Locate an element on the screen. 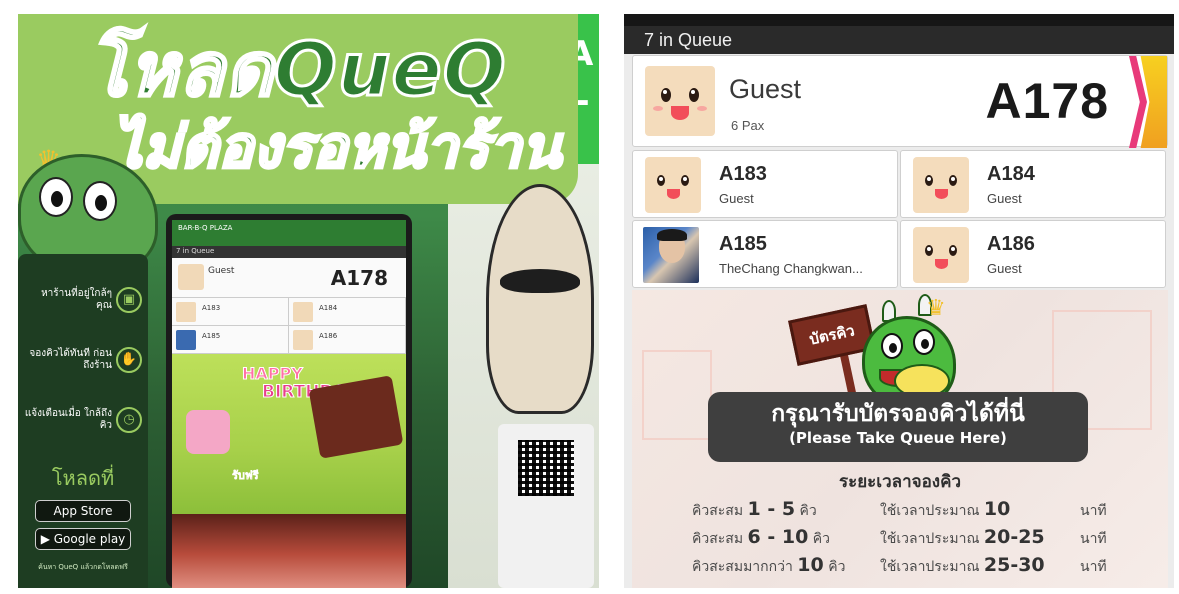  take-queue-english: (Please Take Queue Here) is located at coordinates (898, 438).